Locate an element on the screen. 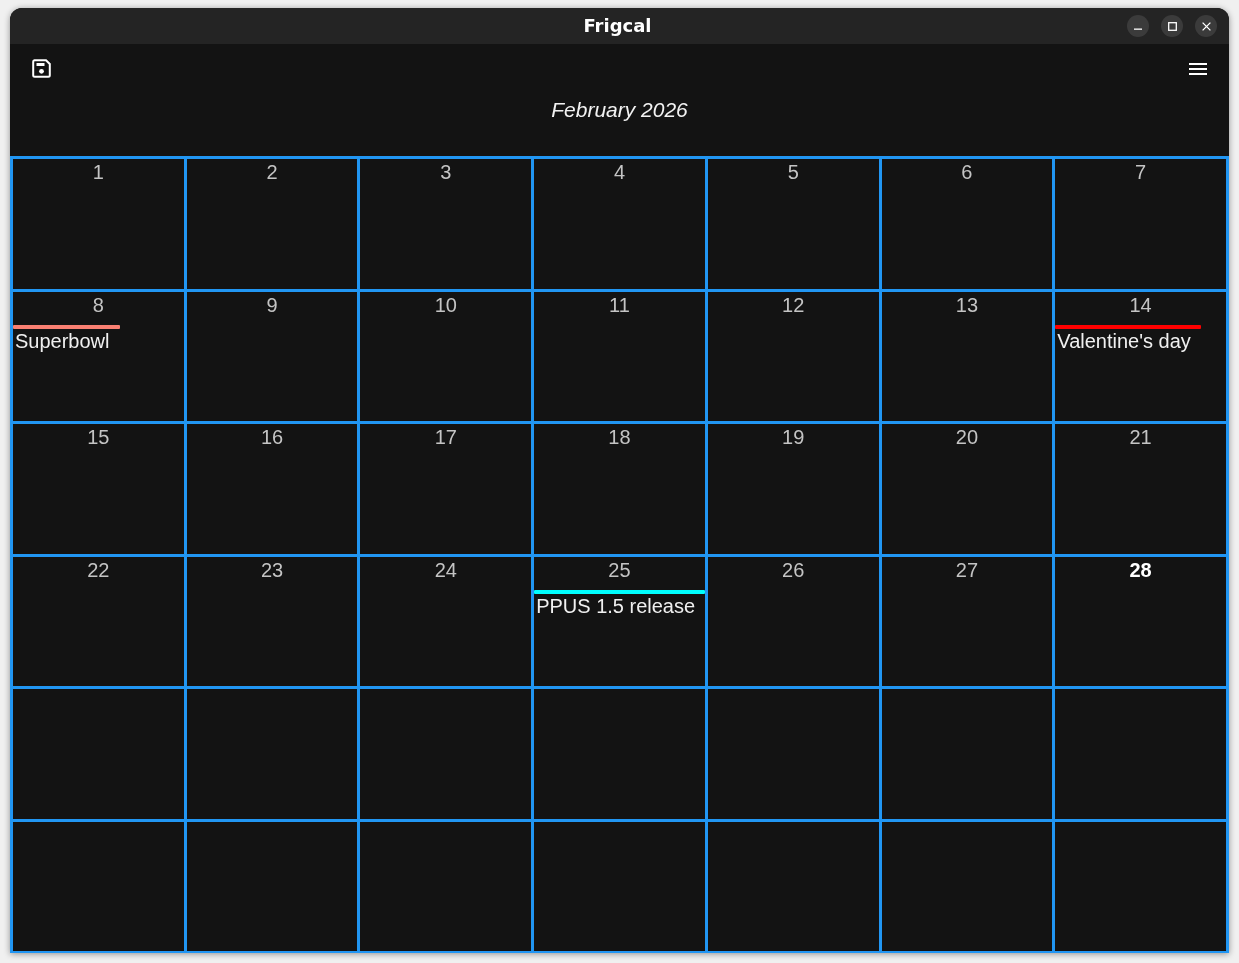 The height and width of the screenshot is (963, 1239). calendar-cell: 12 is located at coordinates (793, 356).